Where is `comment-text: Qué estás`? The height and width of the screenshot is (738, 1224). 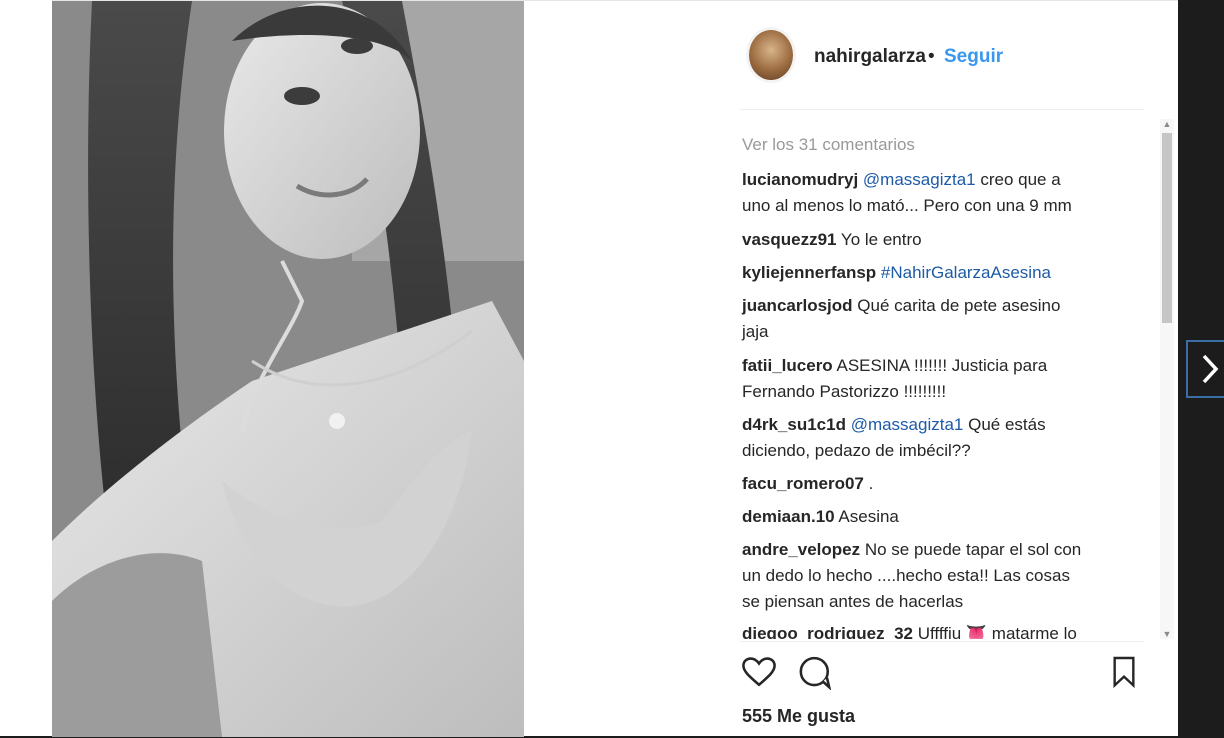 comment-text: Qué estás is located at coordinates (1004, 424).